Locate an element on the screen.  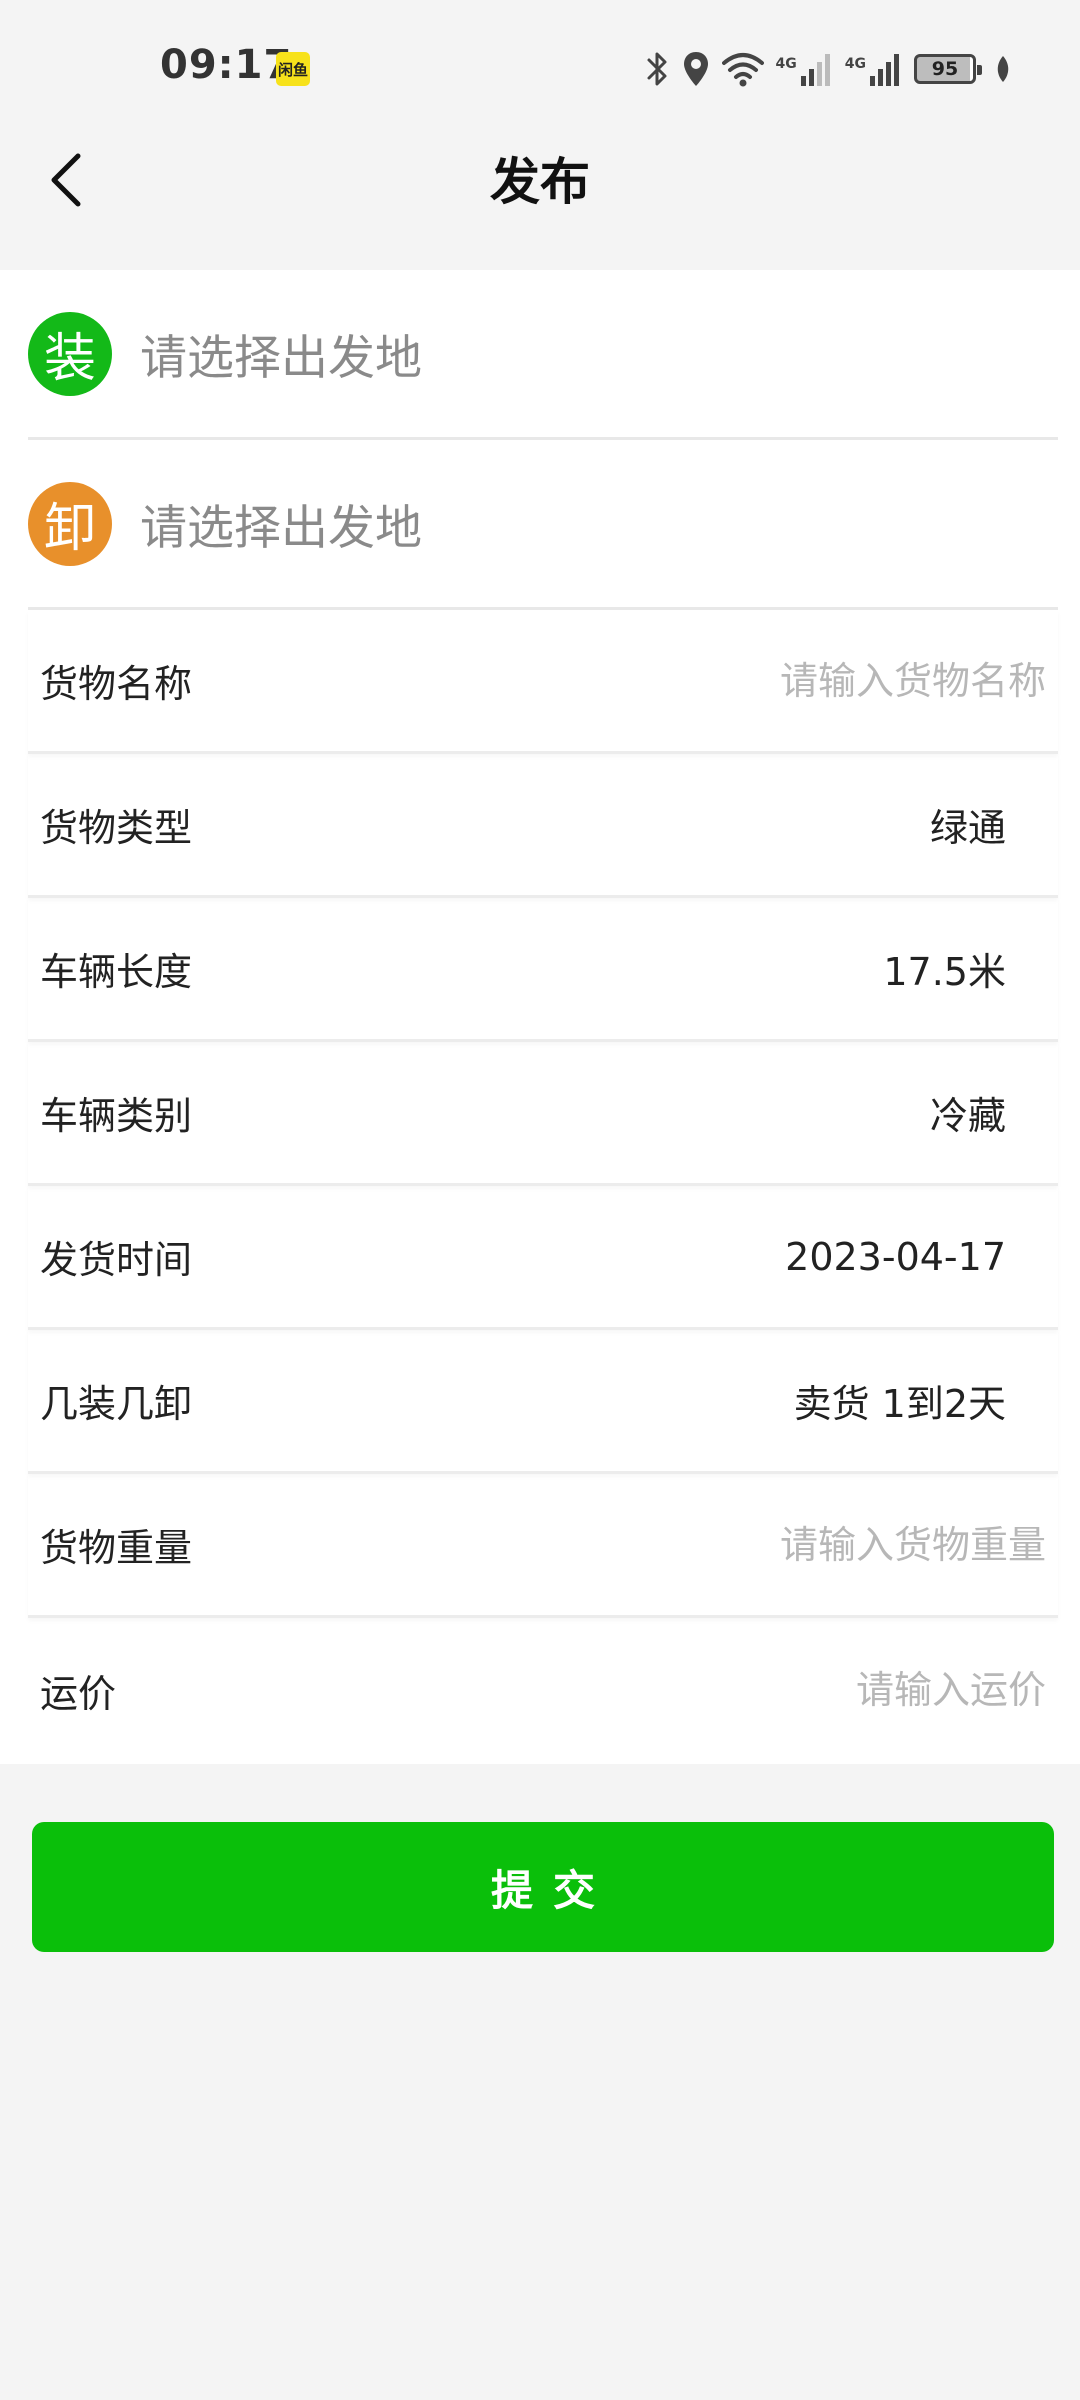
app-notification-icon: 闲鱼 is located at coordinates (293, 69).